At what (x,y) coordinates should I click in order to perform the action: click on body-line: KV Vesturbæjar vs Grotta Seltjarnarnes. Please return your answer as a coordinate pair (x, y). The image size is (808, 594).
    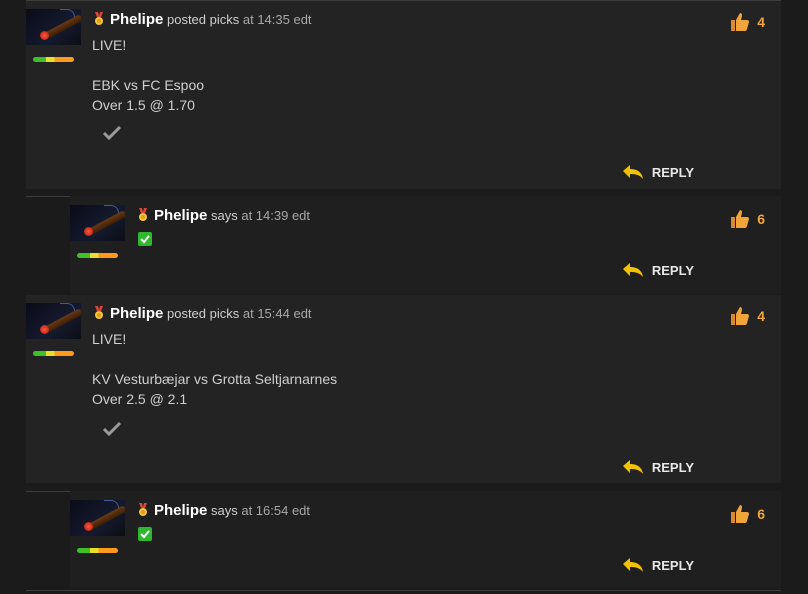
    Looking at the image, I should click on (215, 379).